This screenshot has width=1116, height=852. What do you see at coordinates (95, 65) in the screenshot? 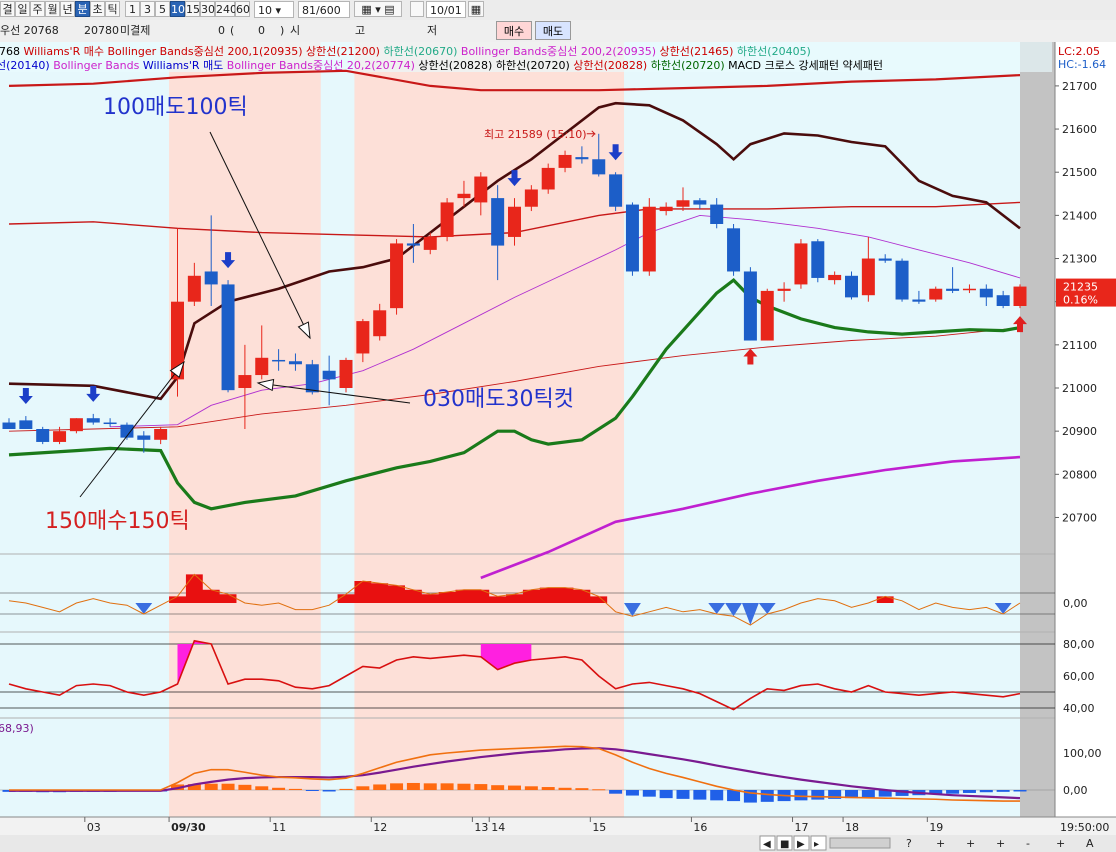
I see `legend-item: Bollinger Bands` at bounding box center [95, 65].